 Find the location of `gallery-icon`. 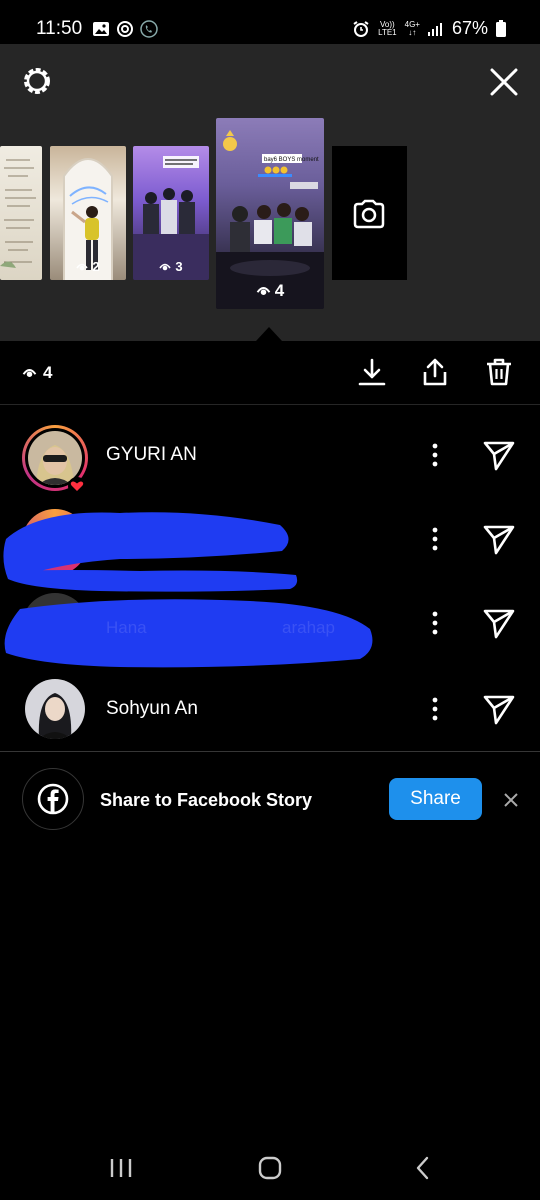

gallery-icon is located at coordinates (101, 29).